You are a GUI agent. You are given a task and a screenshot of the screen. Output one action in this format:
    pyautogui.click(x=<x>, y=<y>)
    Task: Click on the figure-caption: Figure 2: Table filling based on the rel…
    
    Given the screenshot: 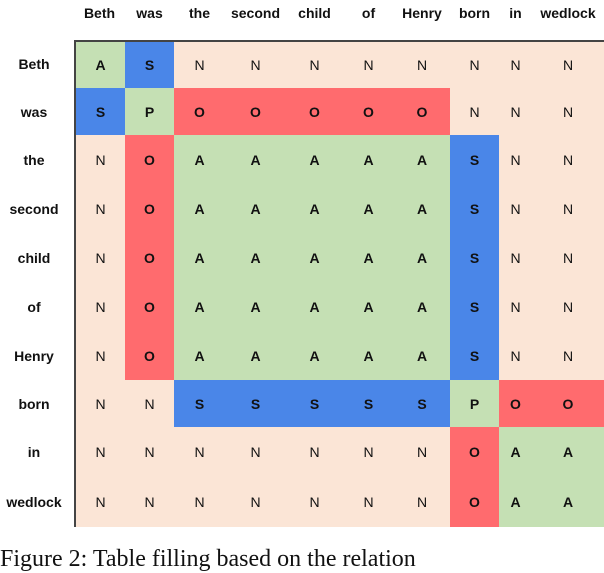 What is the action you would take?
    pyautogui.click(x=208, y=559)
    